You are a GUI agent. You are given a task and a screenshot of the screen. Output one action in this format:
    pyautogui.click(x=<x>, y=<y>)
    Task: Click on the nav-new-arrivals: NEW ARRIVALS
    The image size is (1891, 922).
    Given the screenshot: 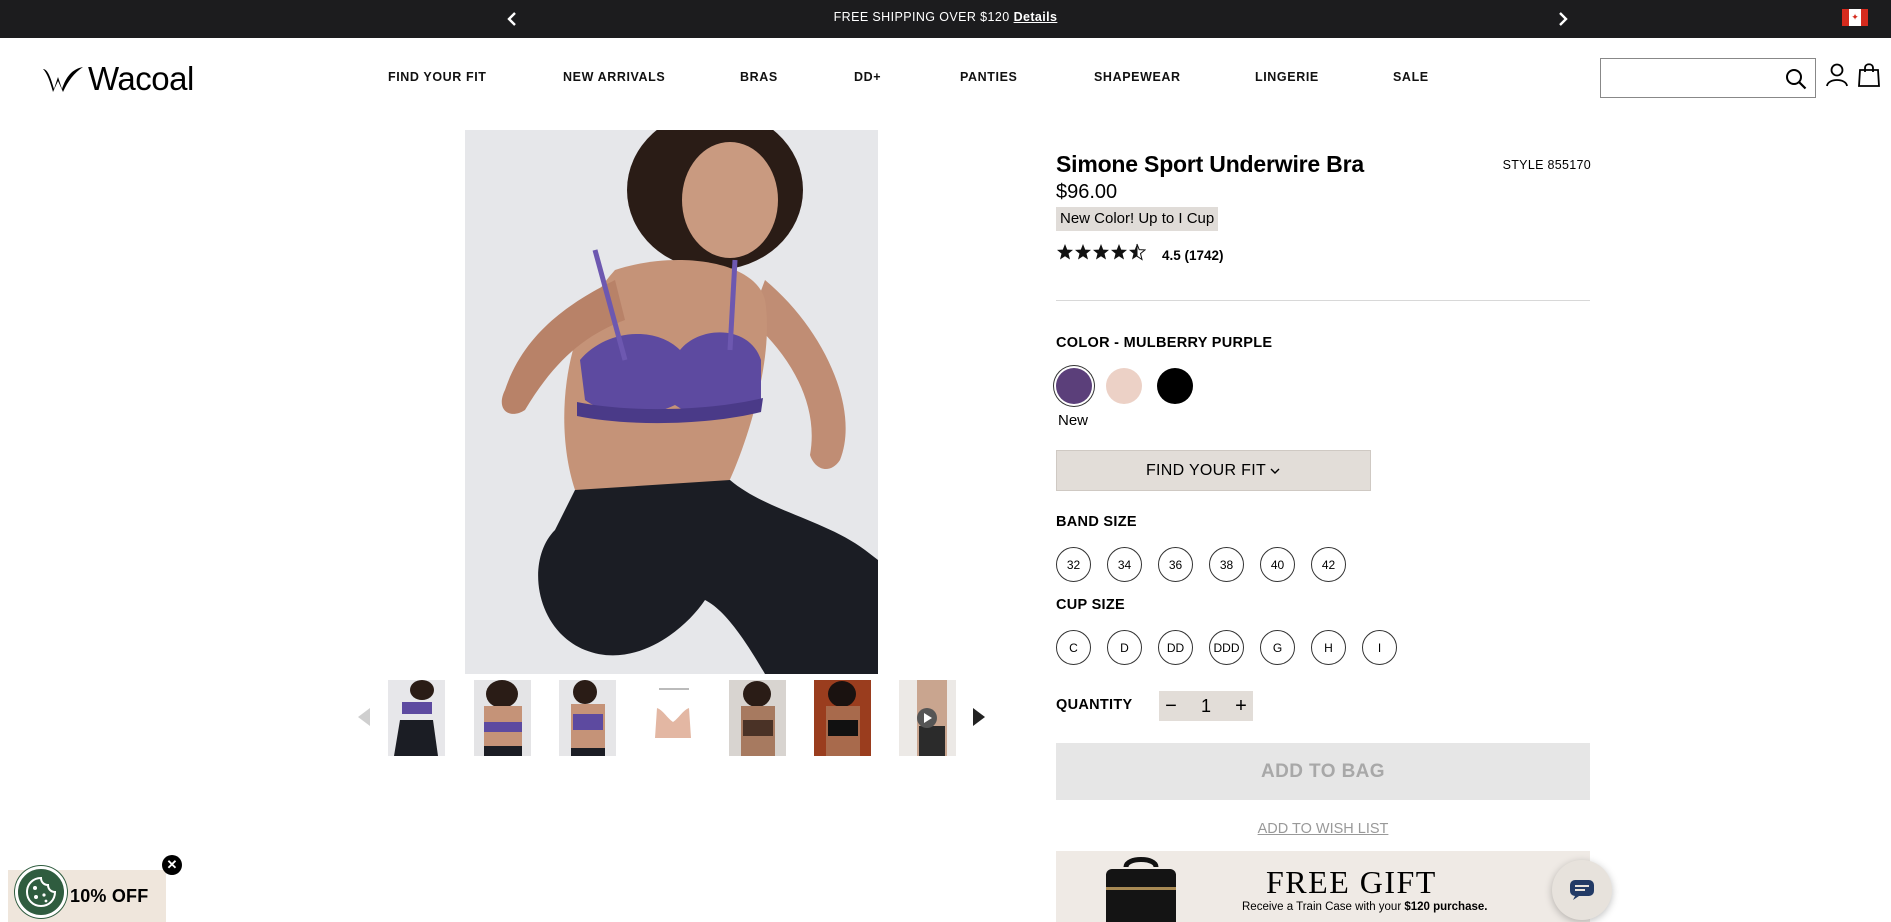 What is the action you would take?
    pyautogui.click(x=614, y=77)
    